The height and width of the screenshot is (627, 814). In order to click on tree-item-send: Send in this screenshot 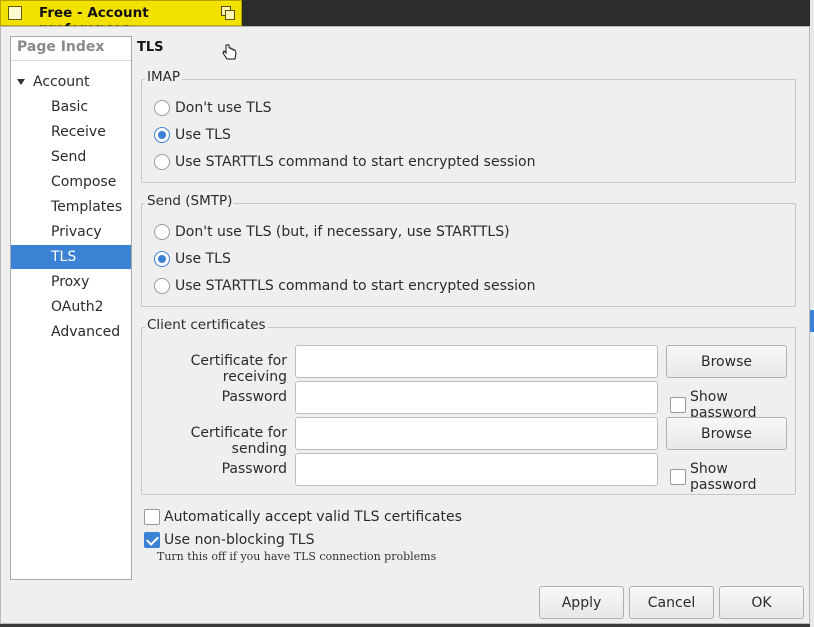, I will do `click(71, 157)`.